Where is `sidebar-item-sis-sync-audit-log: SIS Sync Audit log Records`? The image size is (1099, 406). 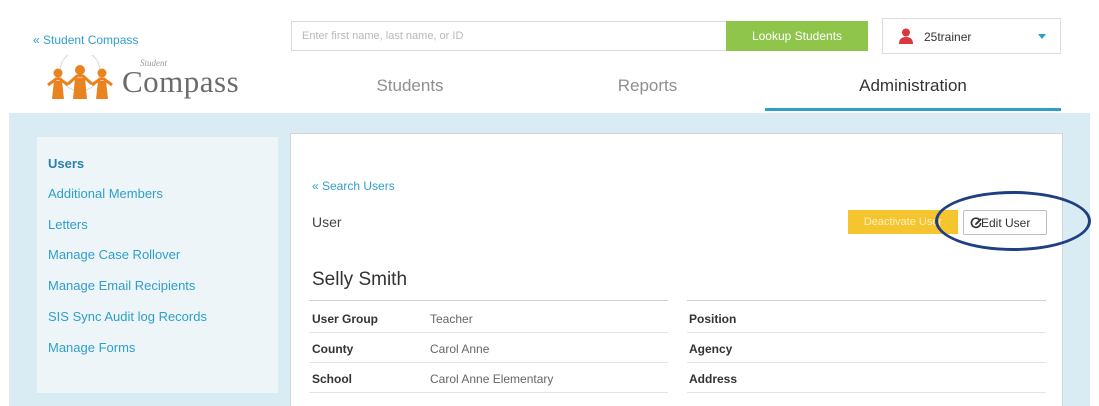
sidebar-item-sis-sync-audit-log: SIS Sync Audit log Records is located at coordinates (127, 316).